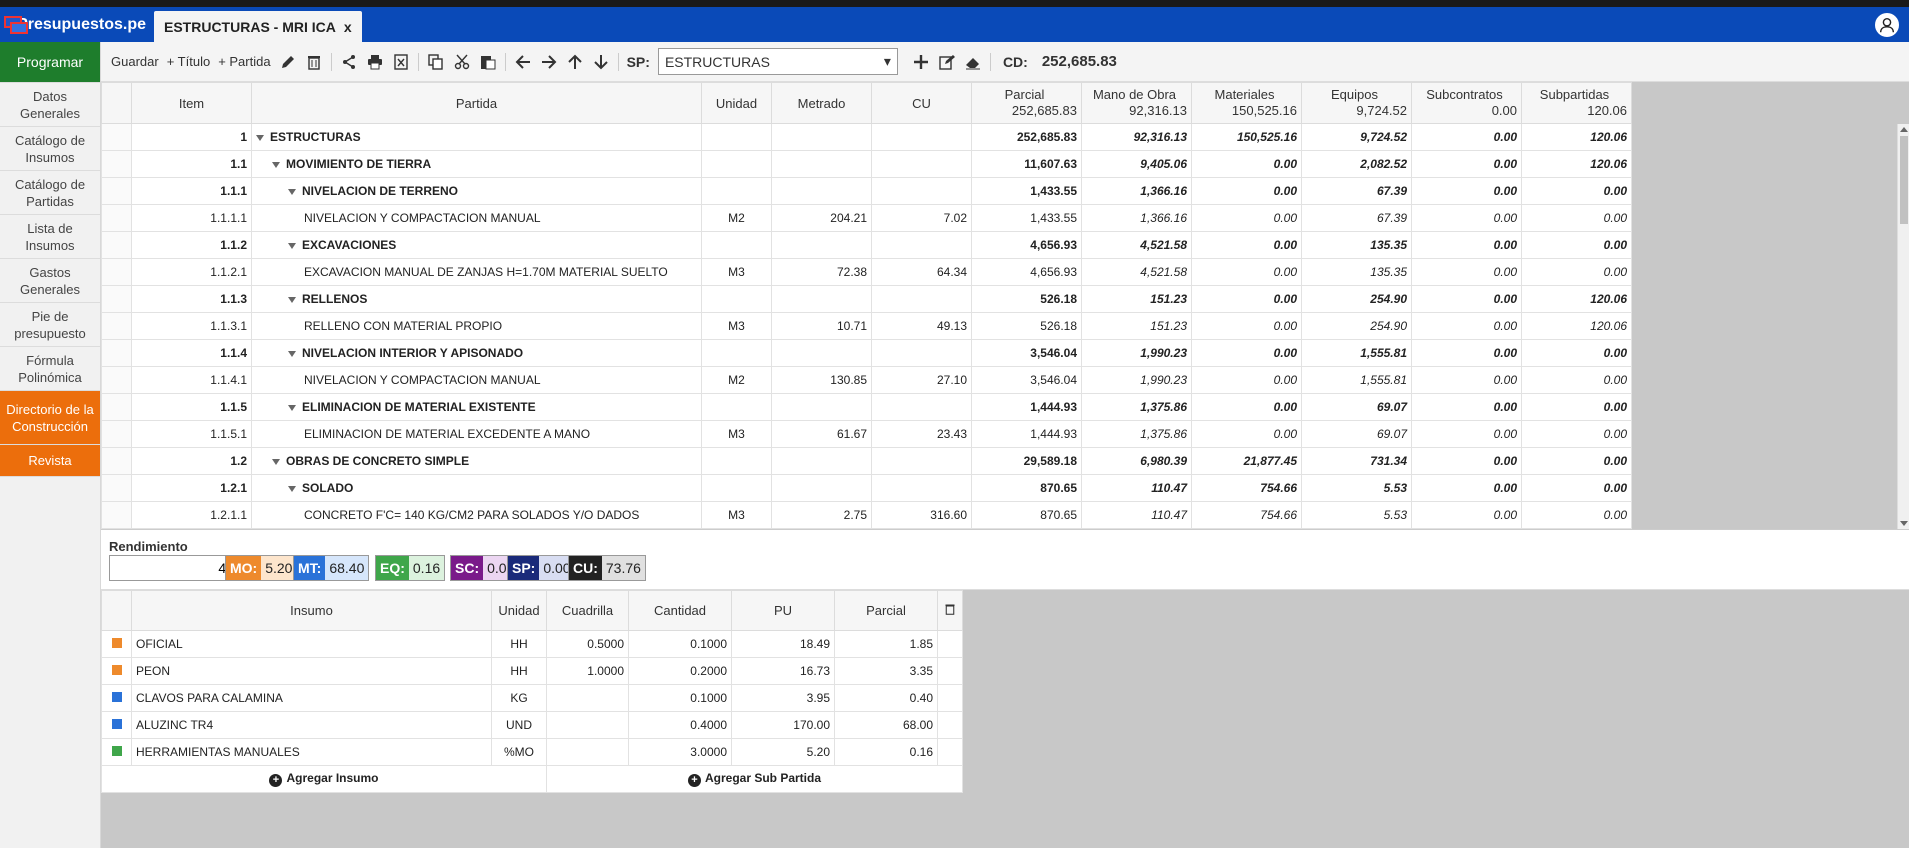 This screenshot has width=1909, height=848. What do you see at coordinates (783, 671) in the screenshot?
I see `insumo-cell-pu: 16.73` at bounding box center [783, 671].